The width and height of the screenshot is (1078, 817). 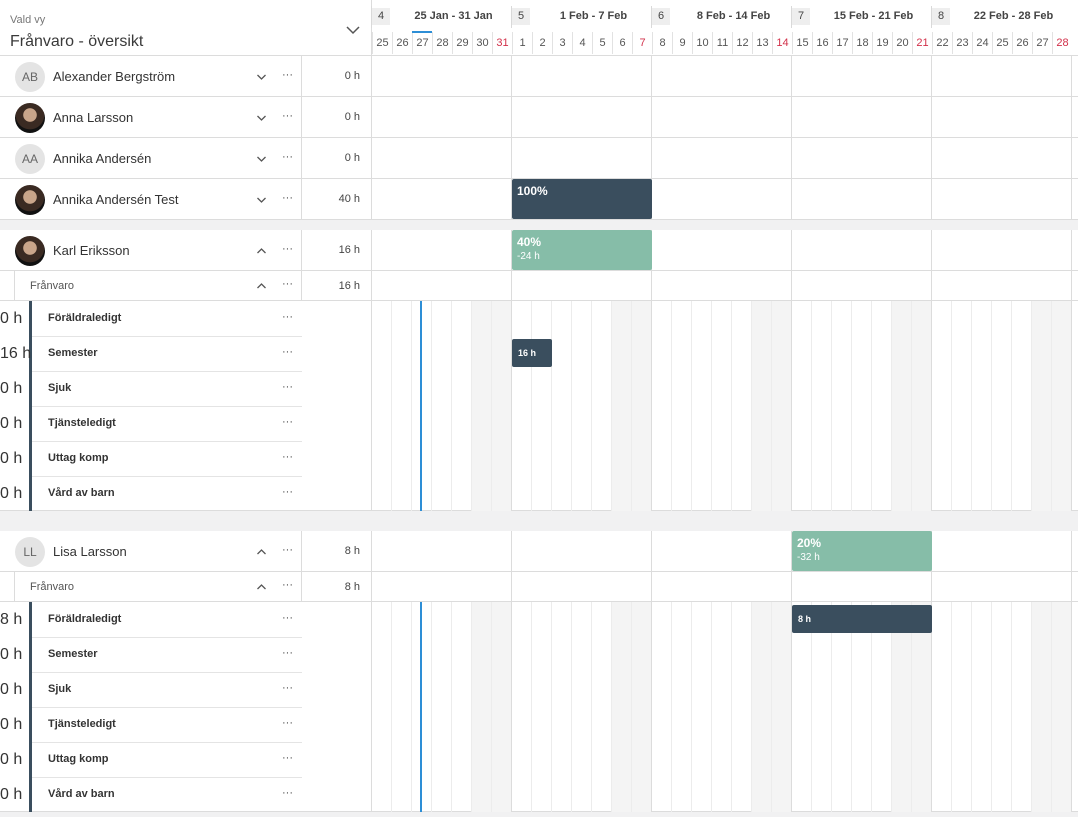 What do you see at coordinates (151, 551) in the screenshot?
I see `person-name-cell: LL Lisa Larsson ···` at bounding box center [151, 551].